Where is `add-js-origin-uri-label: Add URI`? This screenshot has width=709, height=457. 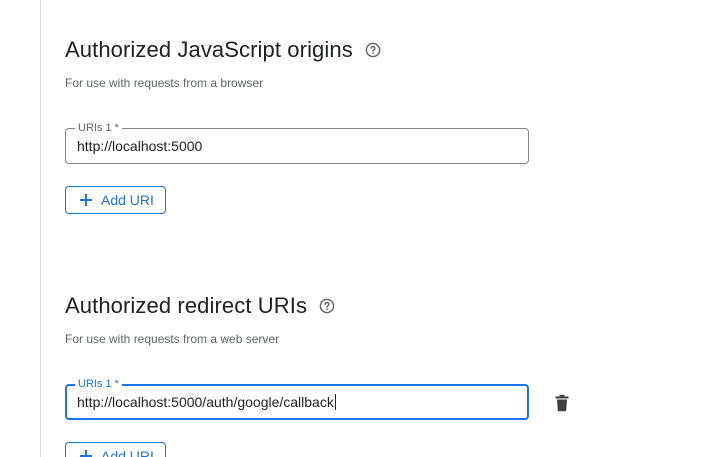 add-js-origin-uri-label: Add URI is located at coordinates (127, 200).